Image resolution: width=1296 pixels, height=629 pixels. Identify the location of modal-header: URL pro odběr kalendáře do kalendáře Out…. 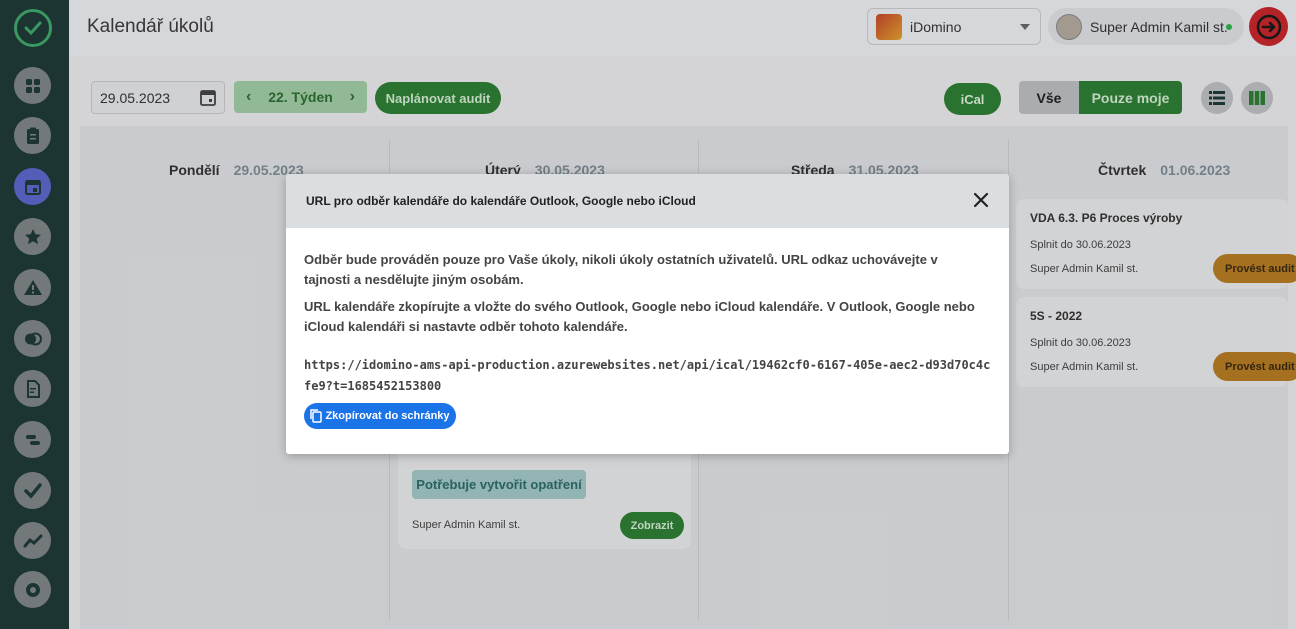
(647, 201).